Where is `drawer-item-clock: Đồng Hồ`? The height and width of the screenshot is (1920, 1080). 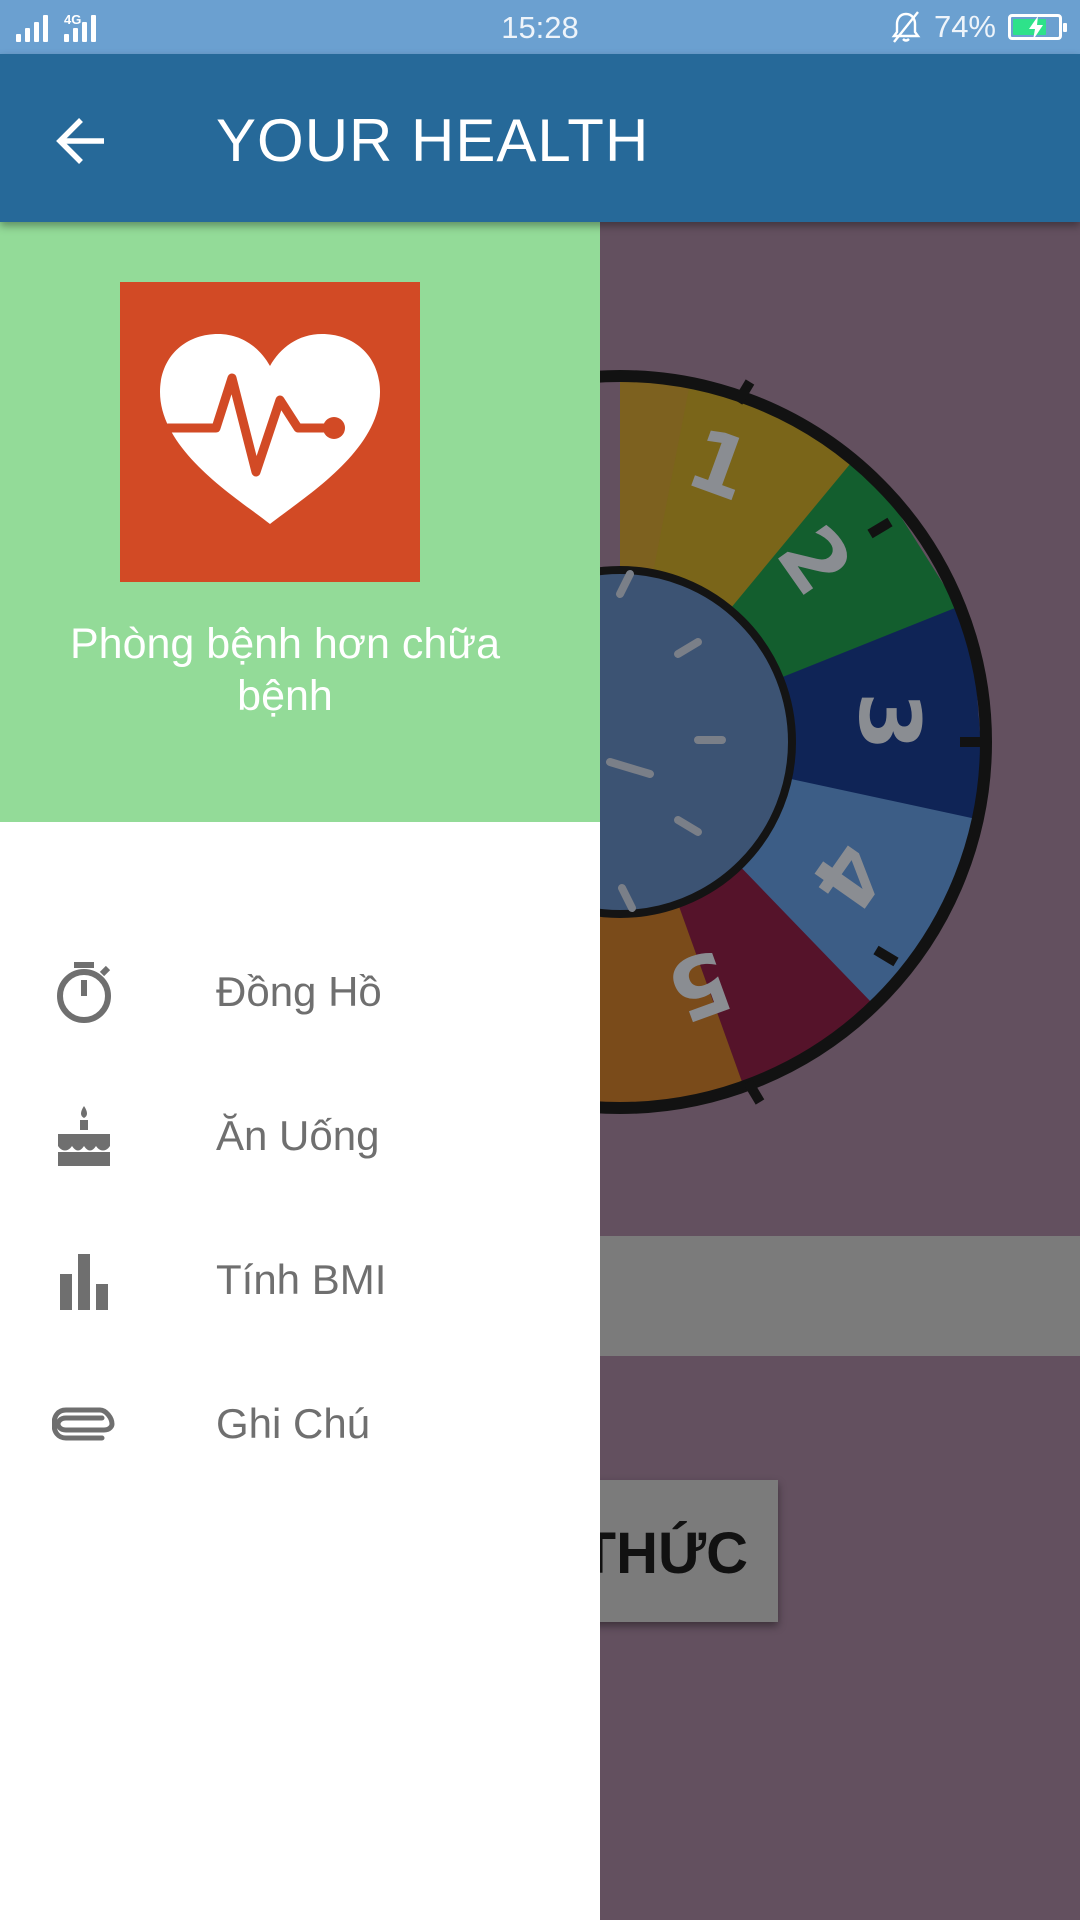
drawer-item-clock: Đồng Hồ is located at coordinates (300, 992).